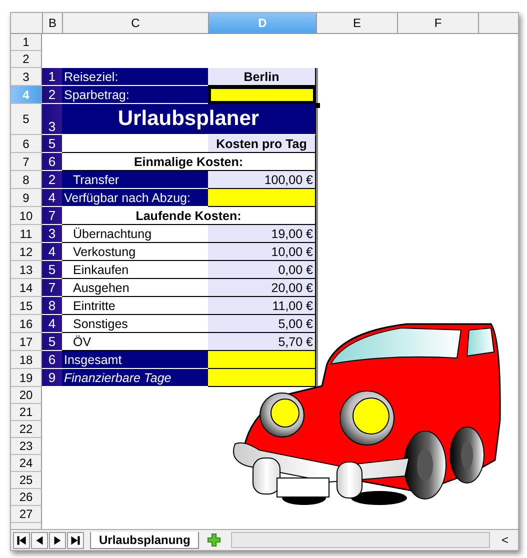 The width and height of the screenshot is (527, 558). Describe the element at coordinates (189, 119) in the screenshot. I see `title-cell: Urlaubsplaner` at that location.